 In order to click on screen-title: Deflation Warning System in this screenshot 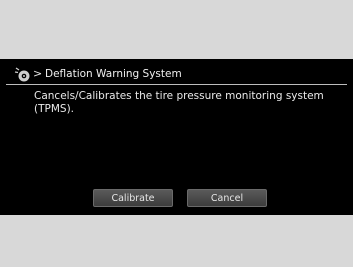, I will do `click(113, 74)`.